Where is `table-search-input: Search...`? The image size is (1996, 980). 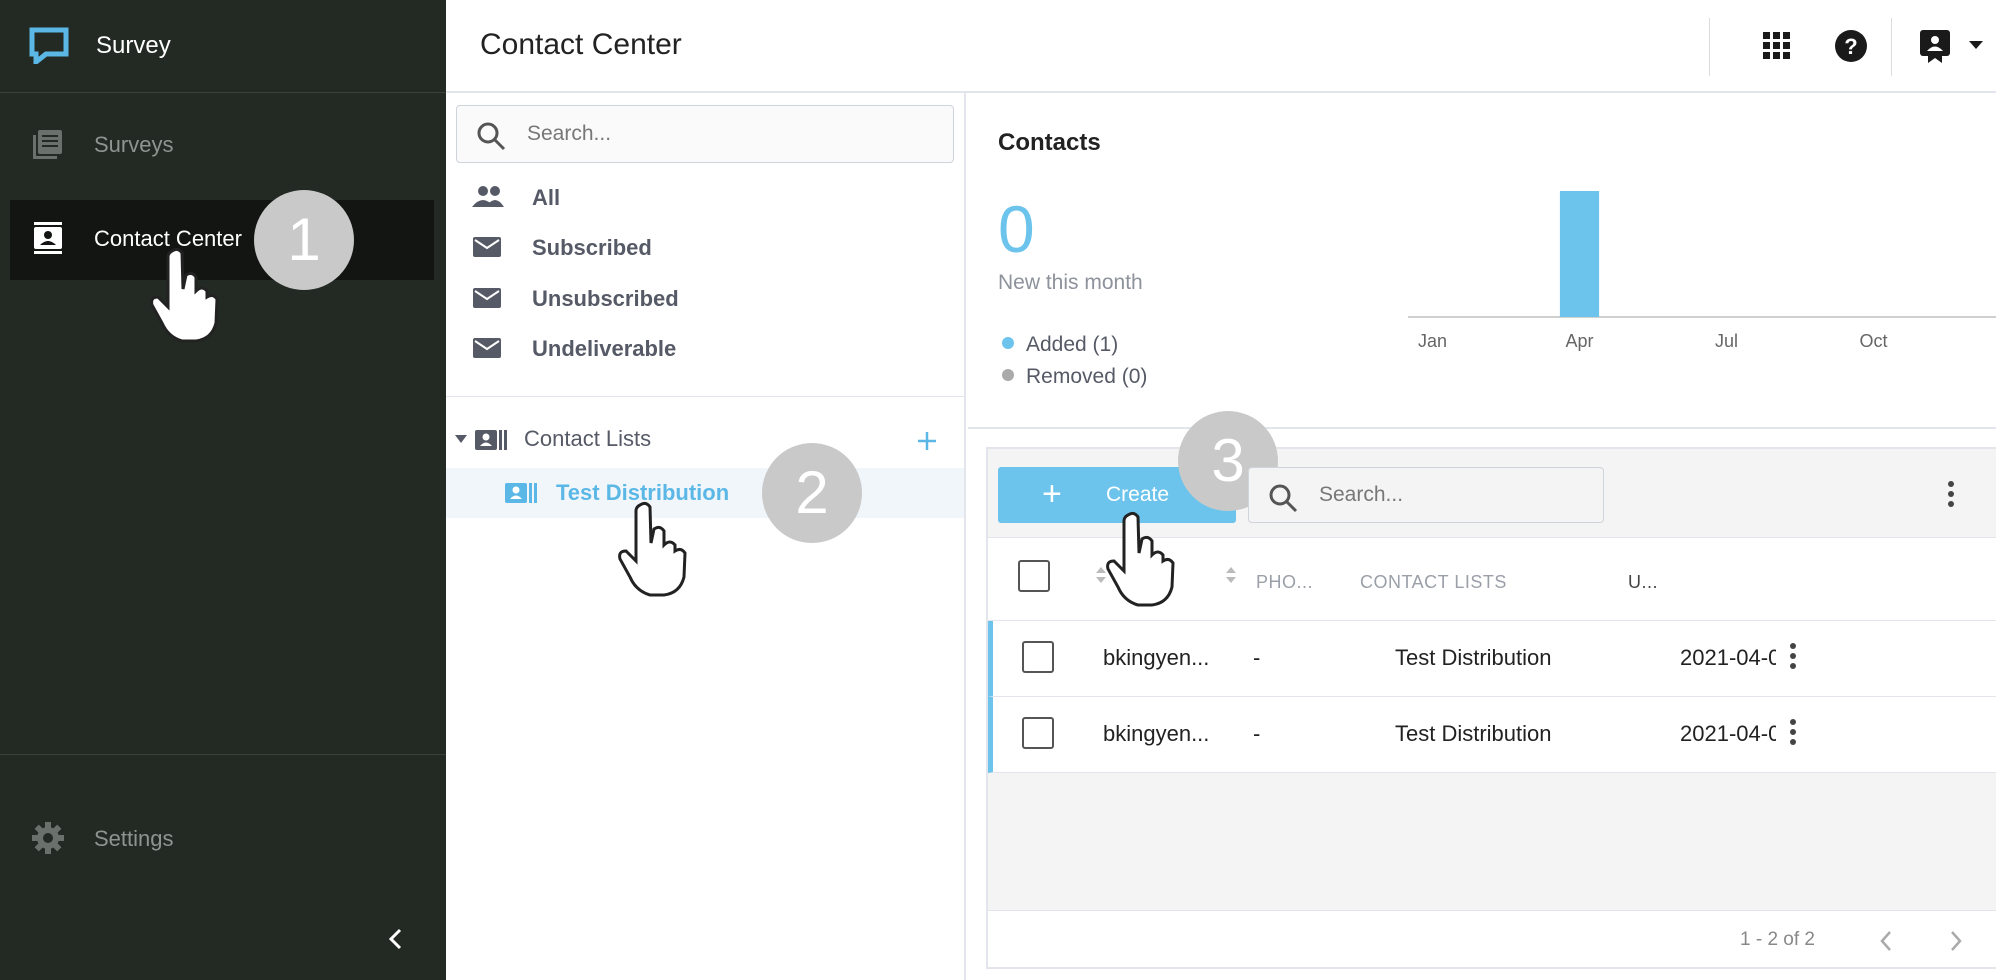
table-search-input: Search... is located at coordinates (1426, 495).